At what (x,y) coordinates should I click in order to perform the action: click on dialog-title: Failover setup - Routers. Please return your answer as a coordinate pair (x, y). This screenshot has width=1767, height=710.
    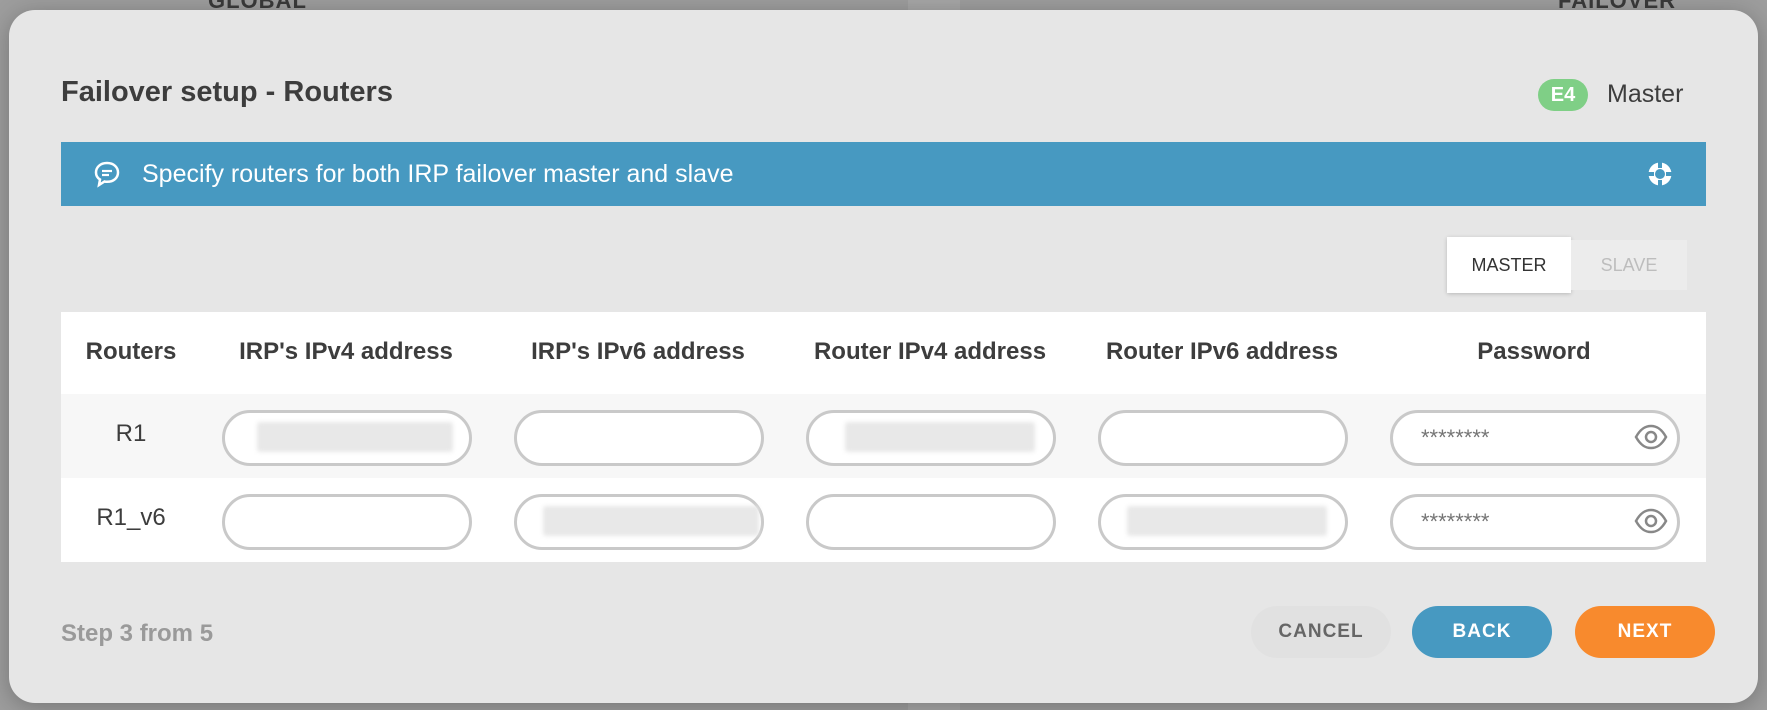
    Looking at the image, I should click on (227, 92).